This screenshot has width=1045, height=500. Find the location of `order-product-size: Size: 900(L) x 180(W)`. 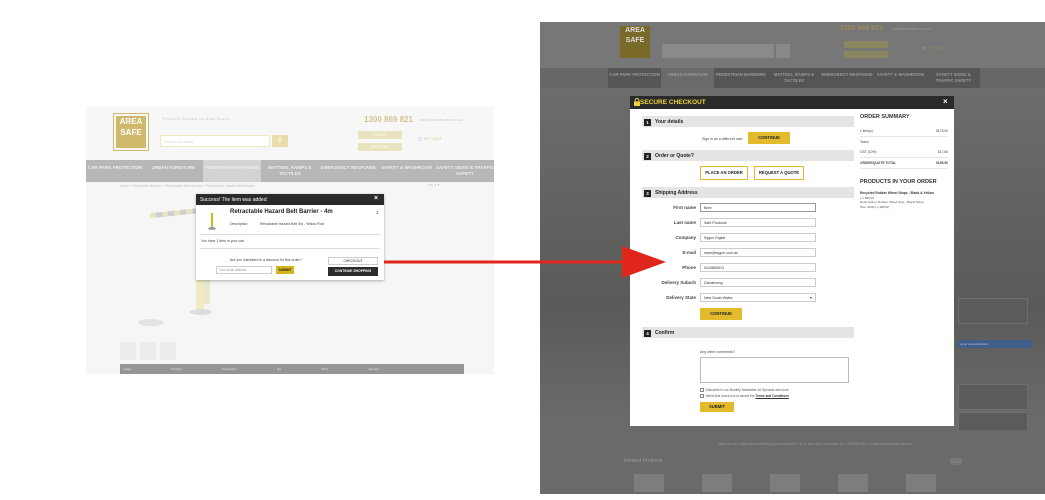

order-product-size: Size: 900(L) x 180(W) is located at coordinates (875, 206).